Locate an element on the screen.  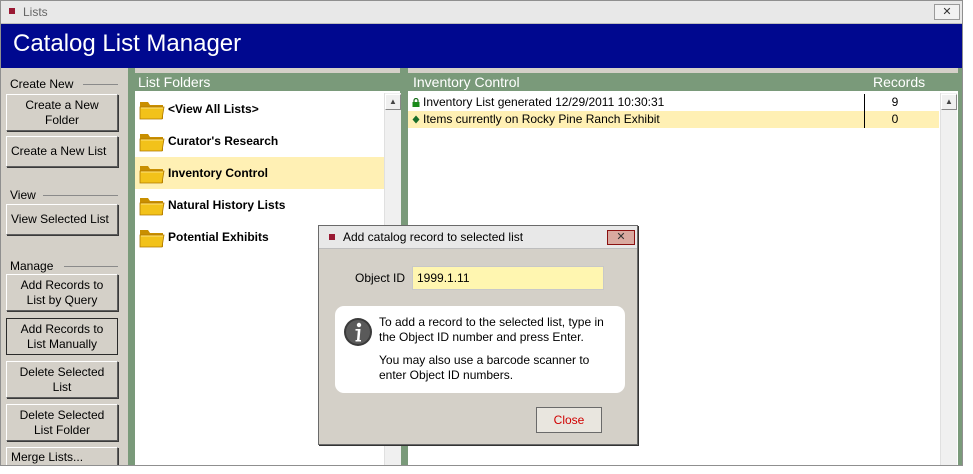
window-titlebar: Lists ✕ is located at coordinates (481, 12).